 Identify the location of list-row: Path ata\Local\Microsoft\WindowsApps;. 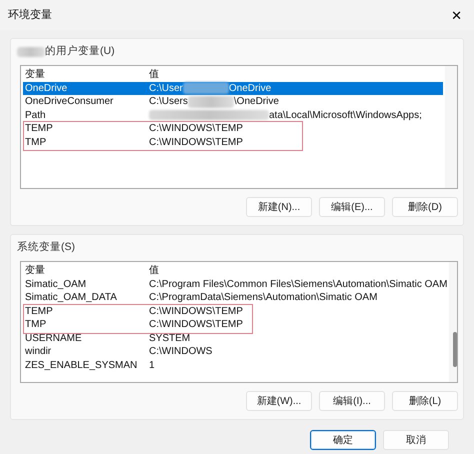
(233, 115).